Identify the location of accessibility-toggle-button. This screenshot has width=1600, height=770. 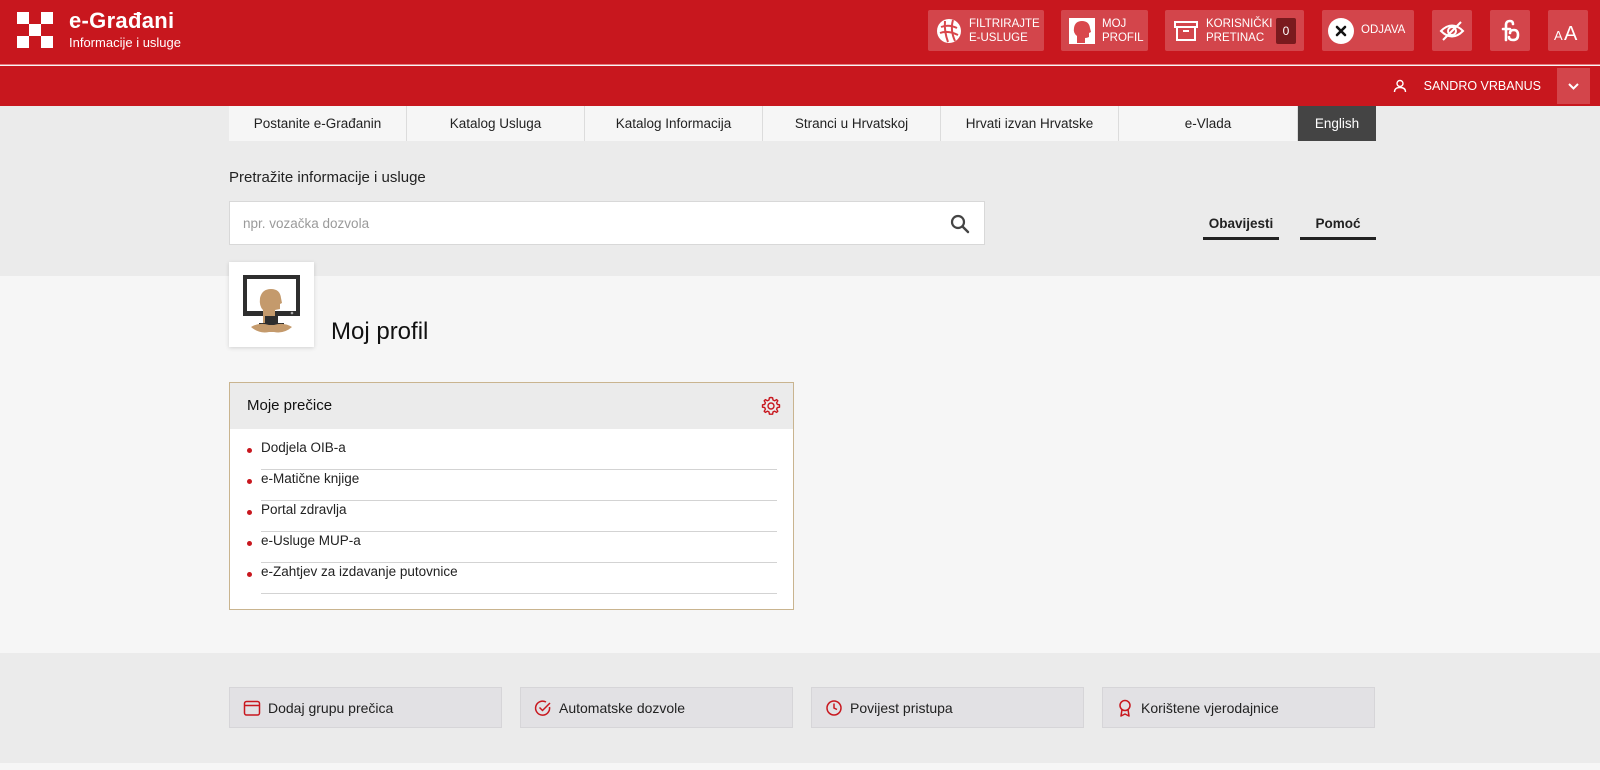
(1452, 30).